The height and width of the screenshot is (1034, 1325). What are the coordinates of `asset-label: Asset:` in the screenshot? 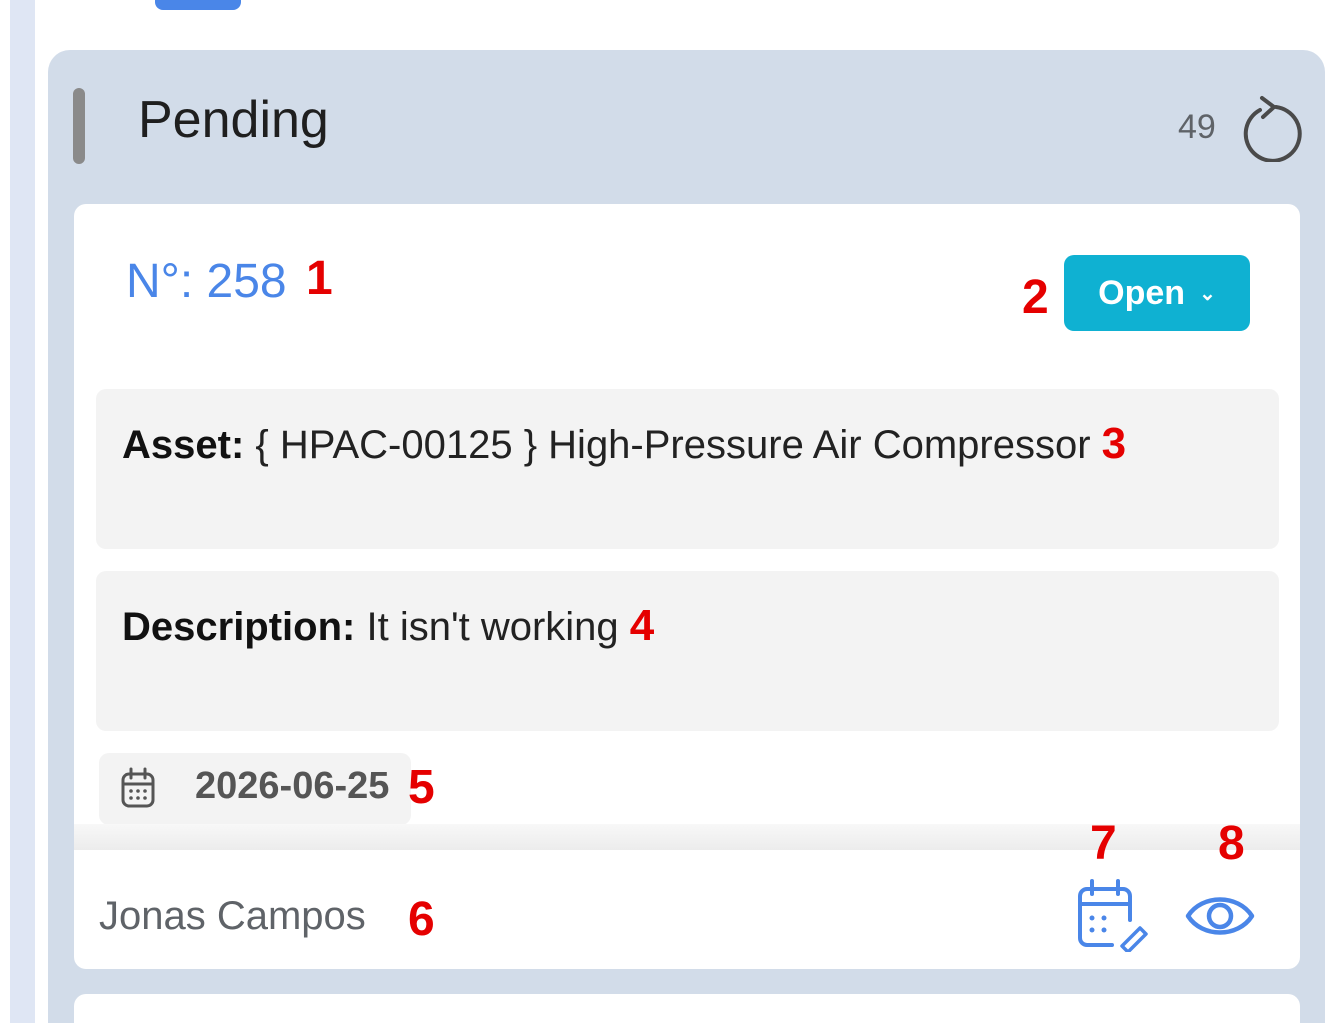 It's located at (183, 445).